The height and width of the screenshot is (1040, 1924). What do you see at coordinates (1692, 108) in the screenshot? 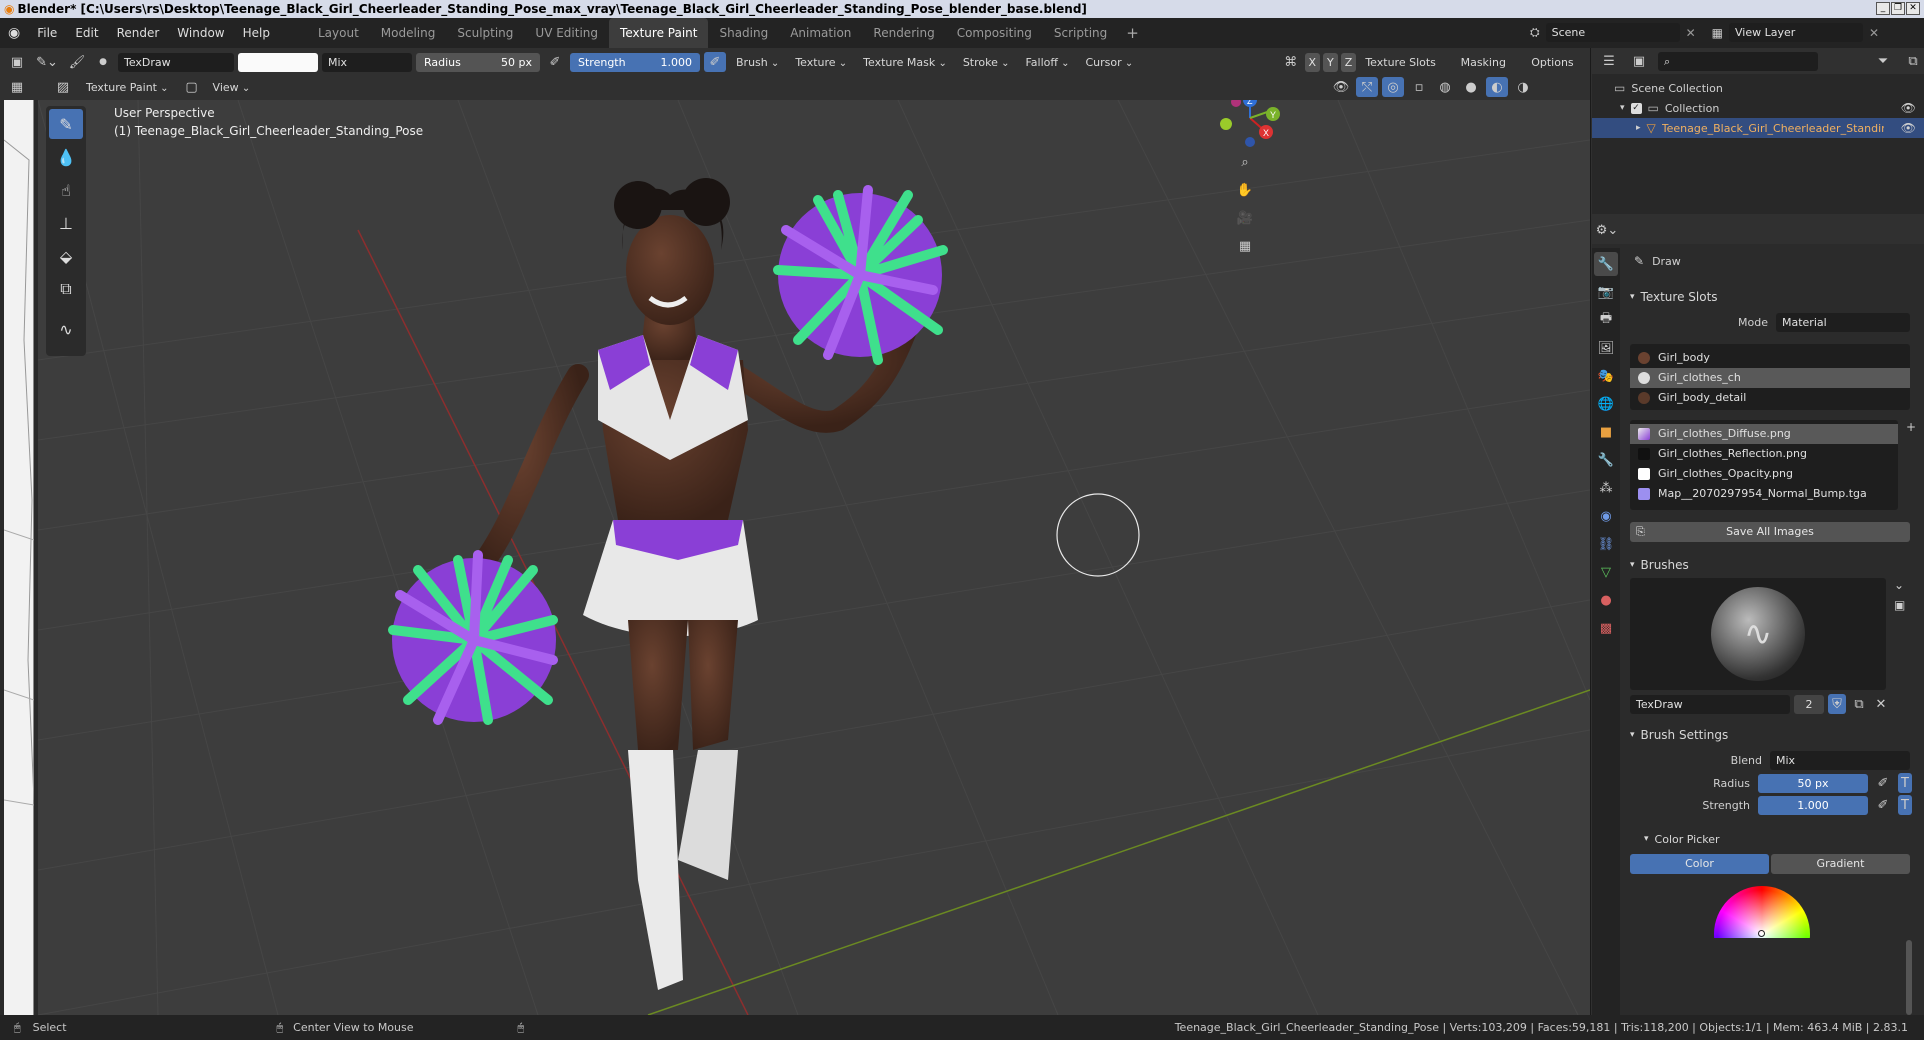
I see `collection-label: Collection` at bounding box center [1692, 108].